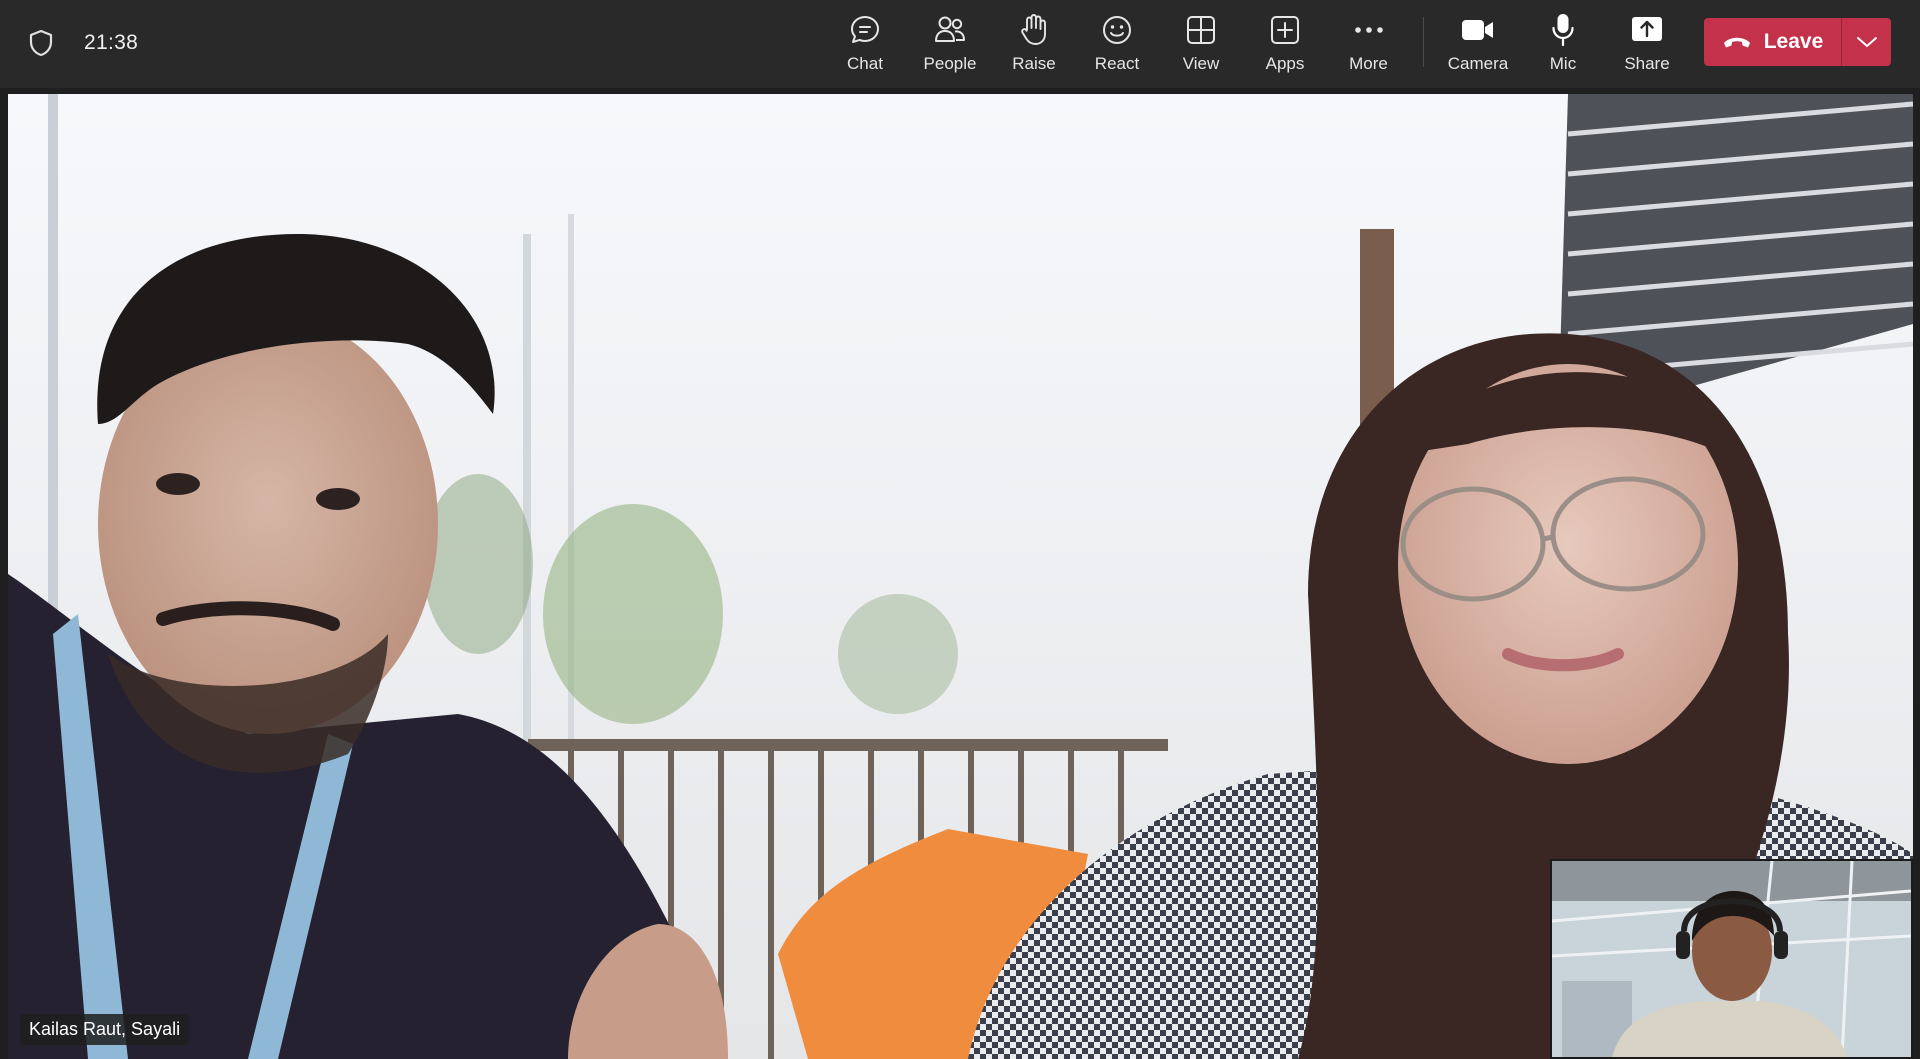 Image resolution: width=1920 pixels, height=1059 pixels. I want to click on people-button: People, so click(950, 45).